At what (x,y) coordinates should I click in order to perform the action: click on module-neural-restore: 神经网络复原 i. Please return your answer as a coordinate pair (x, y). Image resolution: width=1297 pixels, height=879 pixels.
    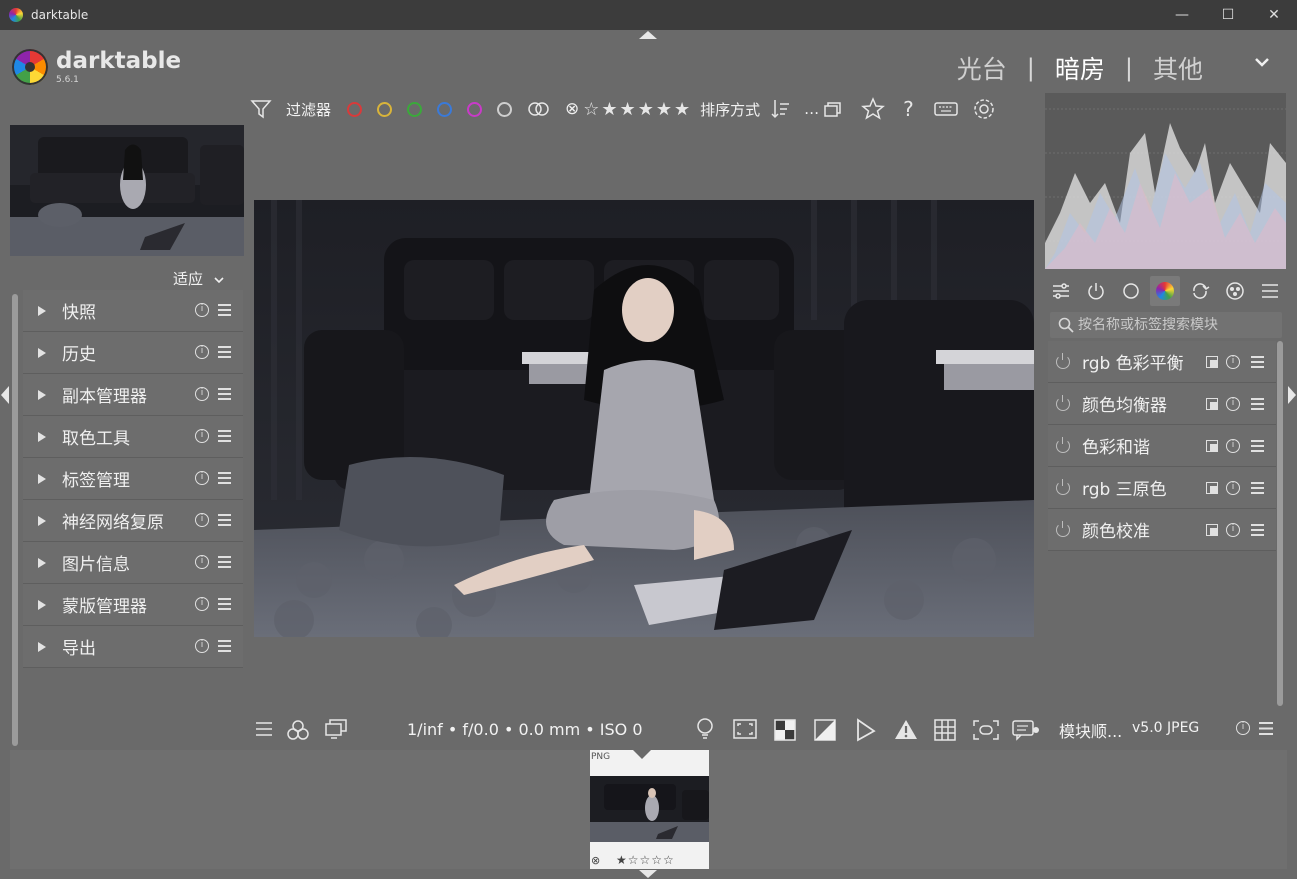
    Looking at the image, I should click on (133, 521).